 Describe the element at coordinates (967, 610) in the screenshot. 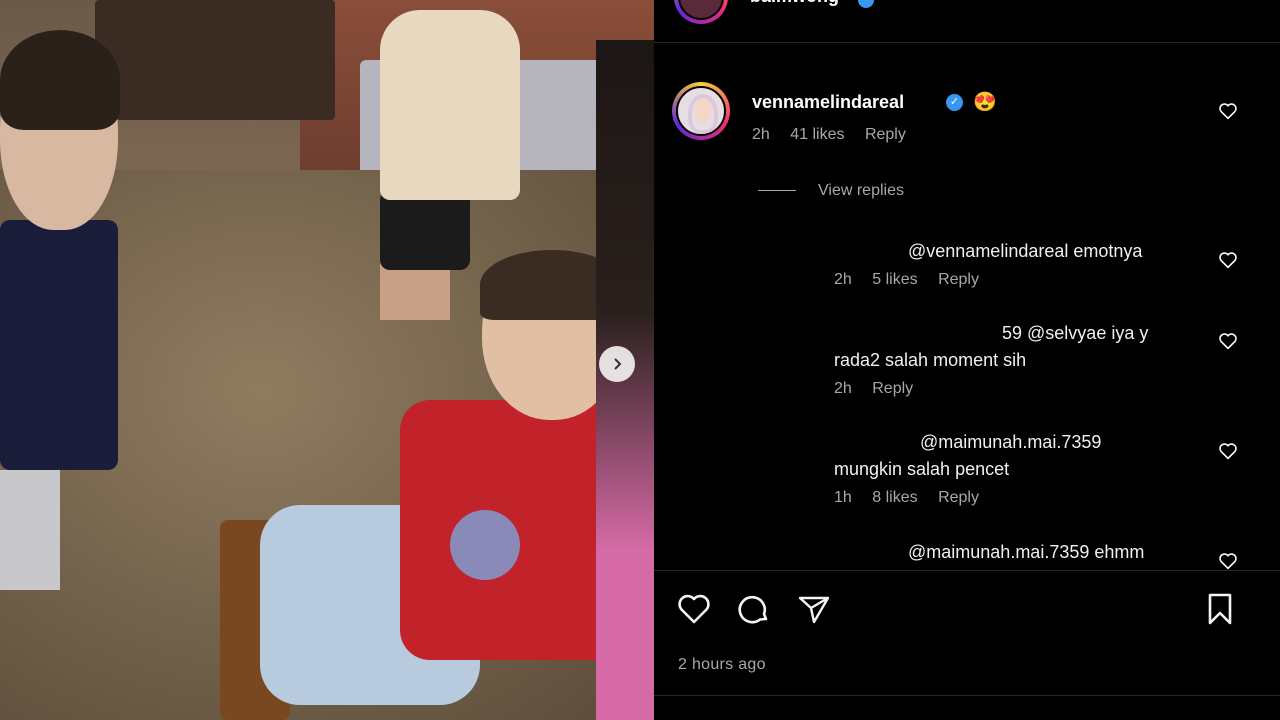

I see `post-actions-bar` at that location.